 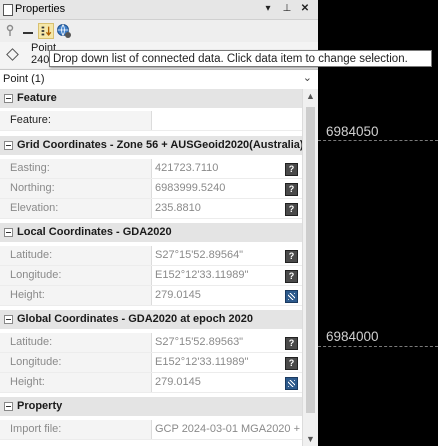 I want to click on property-row-northing: Northing: 6983999.5240 ?, so click(x=151, y=189).